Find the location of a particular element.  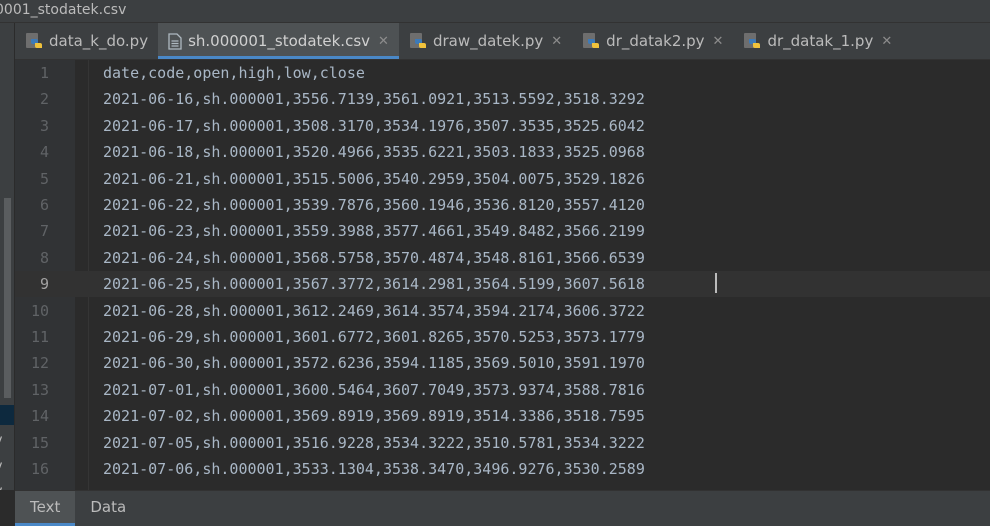

line-number: 2 is located at coordinates (44, 99).